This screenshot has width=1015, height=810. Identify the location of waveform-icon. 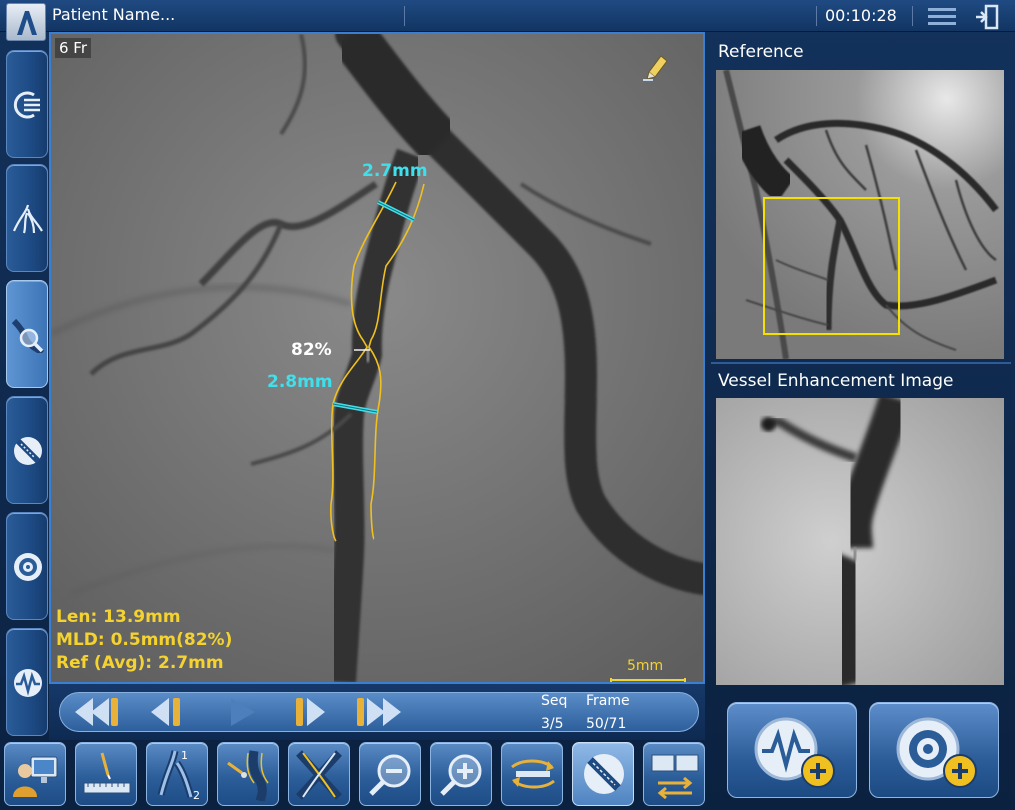
(28, 683).